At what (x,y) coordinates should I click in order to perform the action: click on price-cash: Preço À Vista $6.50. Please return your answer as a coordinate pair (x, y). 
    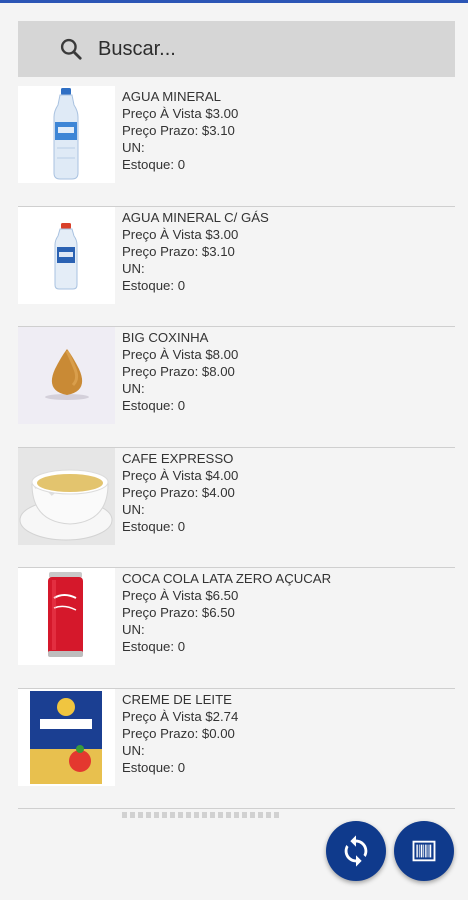
    Looking at the image, I should click on (180, 596).